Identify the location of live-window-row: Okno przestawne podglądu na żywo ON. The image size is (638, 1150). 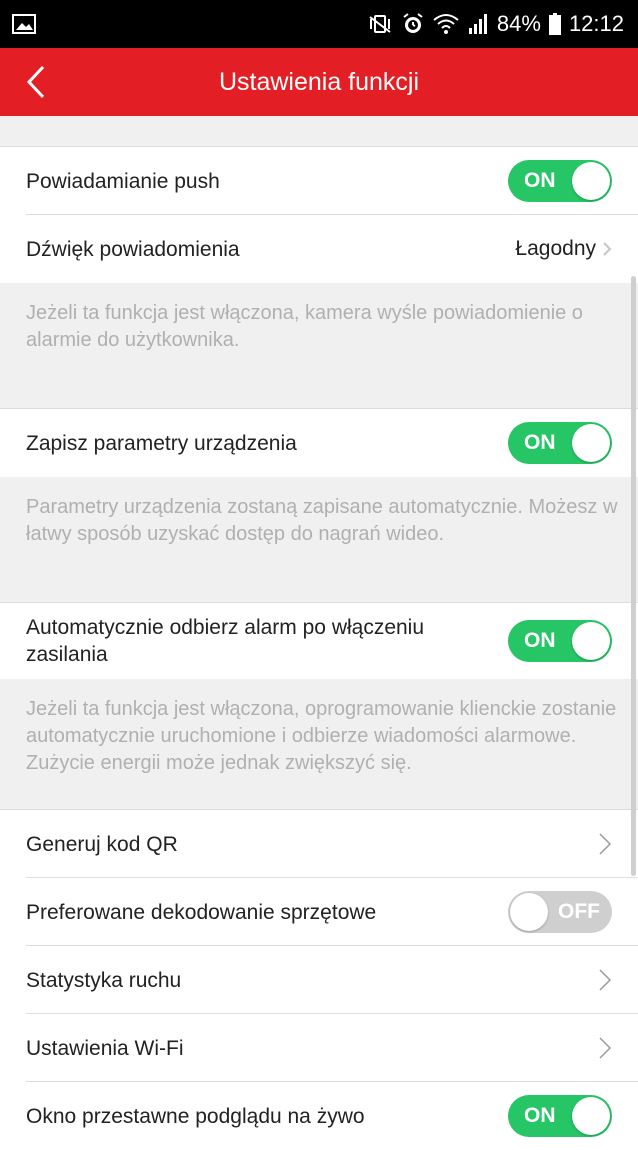
(319, 1116).